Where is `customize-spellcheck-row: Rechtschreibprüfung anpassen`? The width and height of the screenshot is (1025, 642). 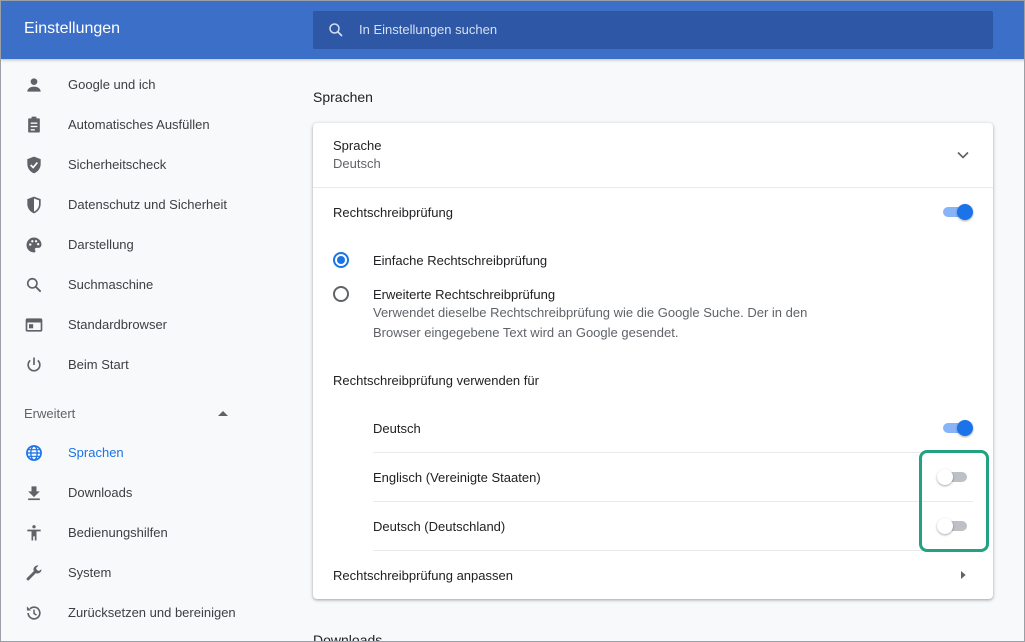 customize-spellcheck-row: Rechtschreibprüfung anpassen is located at coordinates (653, 575).